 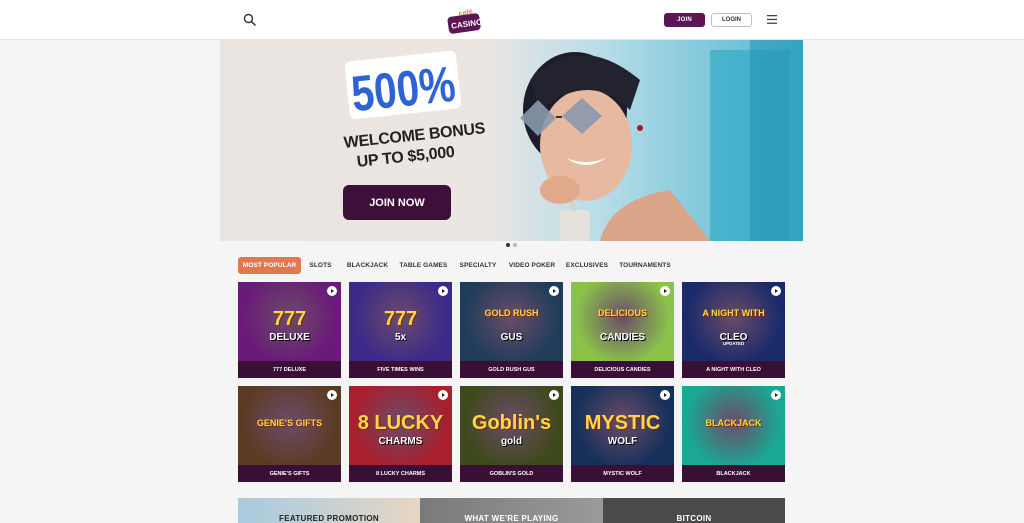 What do you see at coordinates (512, 20) in the screenshot?
I see `site-header: café CASINO JOIN LOGIN` at bounding box center [512, 20].